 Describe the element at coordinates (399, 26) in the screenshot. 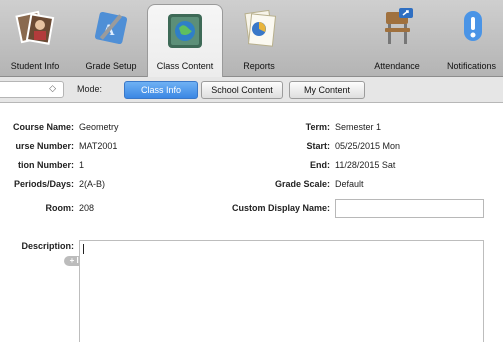

I see `attendance-chair-icon` at that location.